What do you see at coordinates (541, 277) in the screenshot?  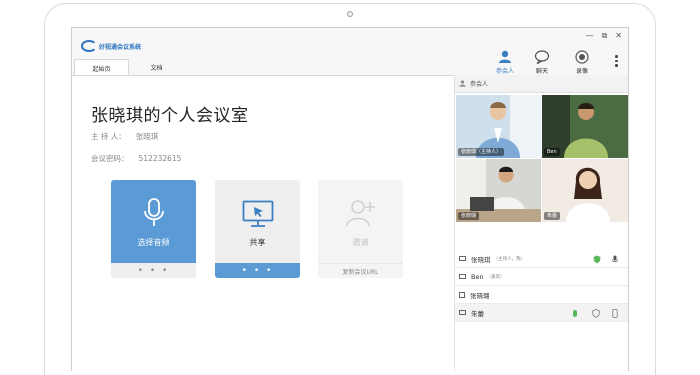 I see `list-item: Ben （嘉宾）` at bounding box center [541, 277].